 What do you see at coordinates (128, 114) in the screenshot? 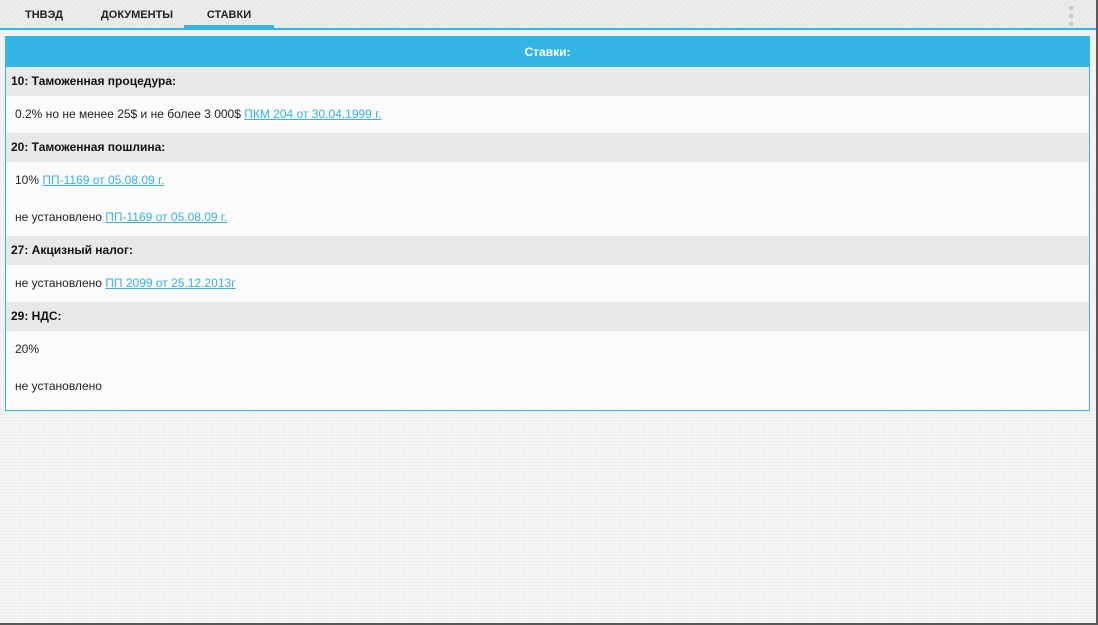
I see `rate-value: 0.2% но не менее 25$ и не более 3 000$` at bounding box center [128, 114].